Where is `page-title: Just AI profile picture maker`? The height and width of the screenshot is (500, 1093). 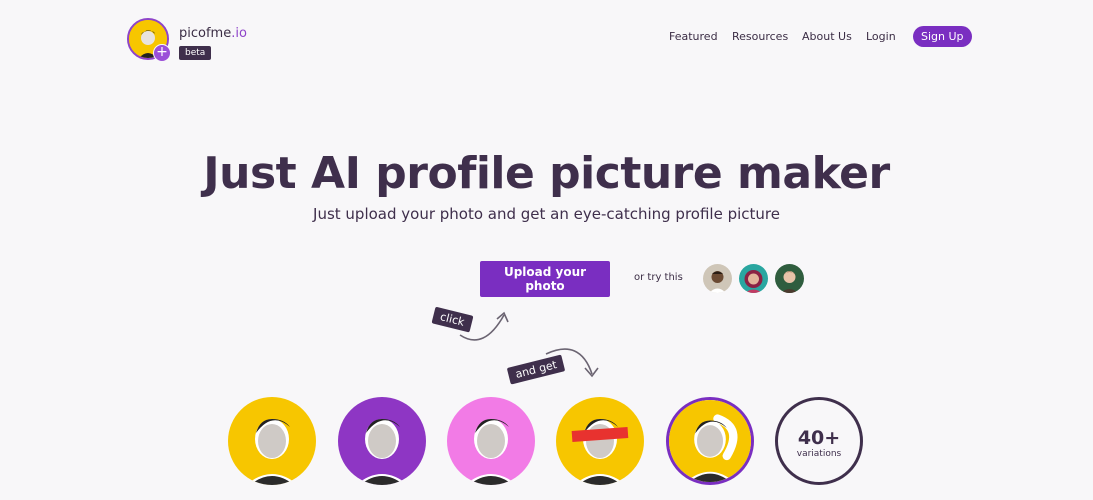 page-title: Just AI profile picture maker is located at coordinates (546, 173).